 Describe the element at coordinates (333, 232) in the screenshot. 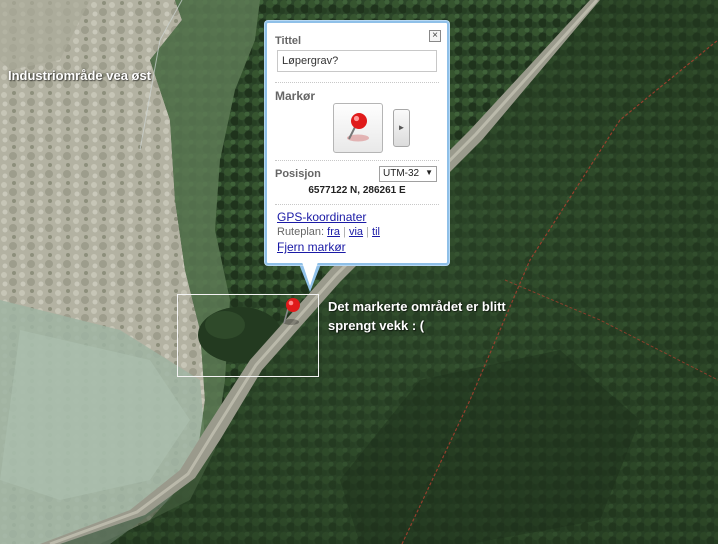

I see `route-from-link: fra` at that location.